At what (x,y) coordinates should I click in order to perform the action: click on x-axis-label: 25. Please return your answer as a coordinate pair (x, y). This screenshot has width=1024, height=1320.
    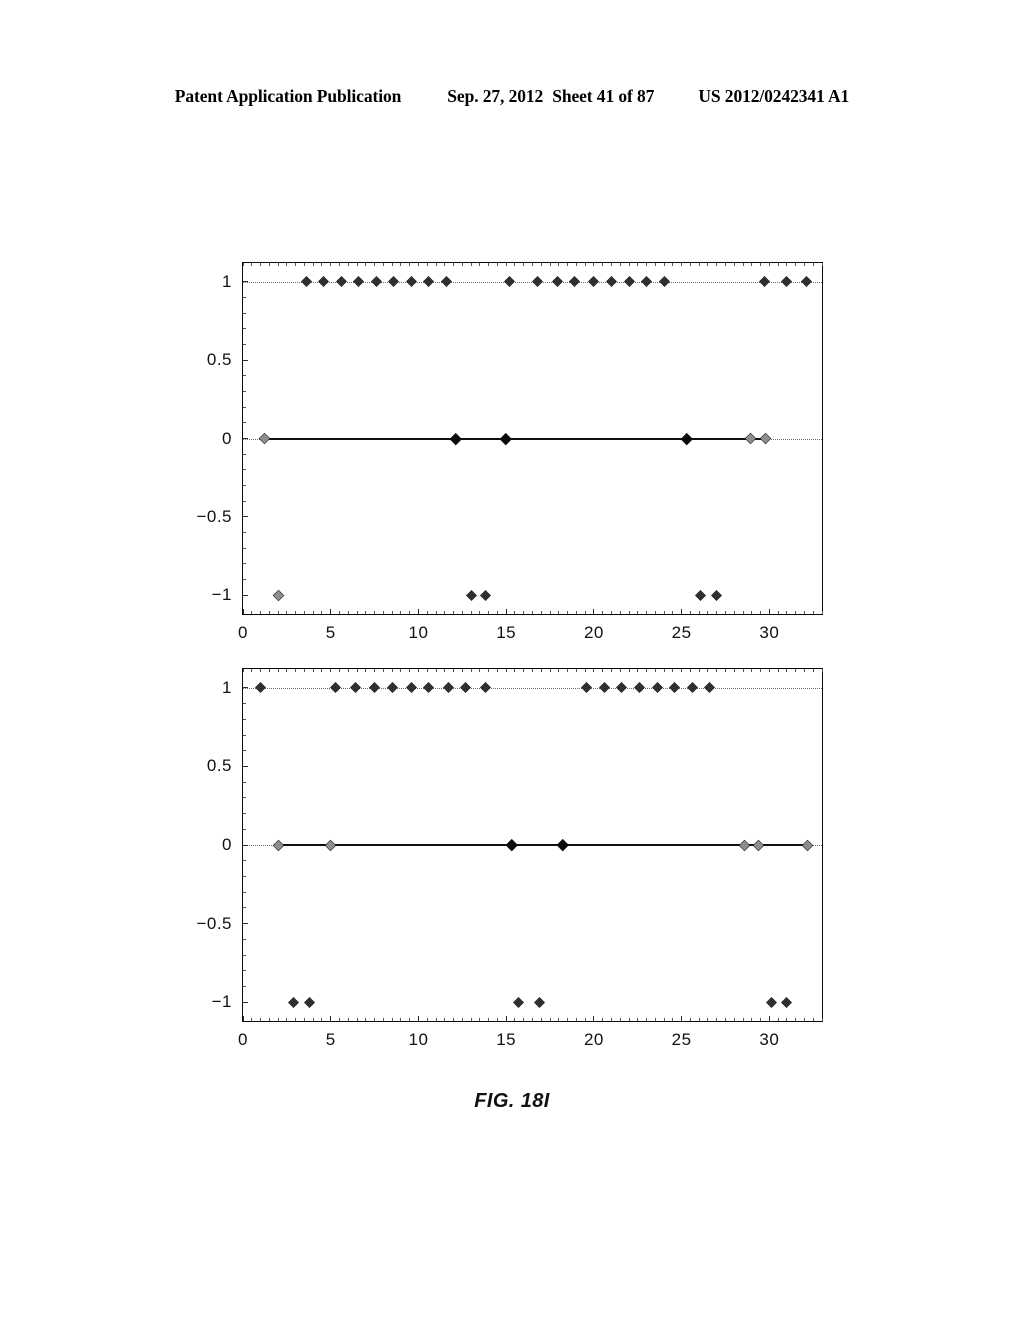
    Looking at the image, I should click on (681, 632).